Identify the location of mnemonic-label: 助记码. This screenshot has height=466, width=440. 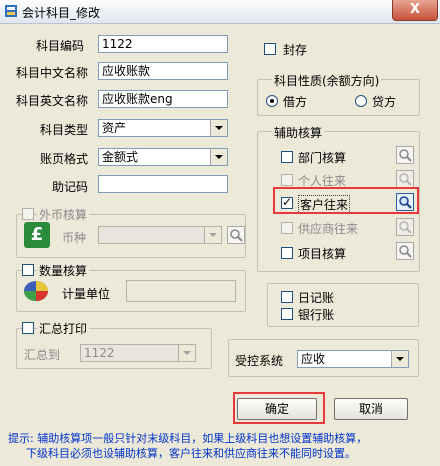
(70, 187).